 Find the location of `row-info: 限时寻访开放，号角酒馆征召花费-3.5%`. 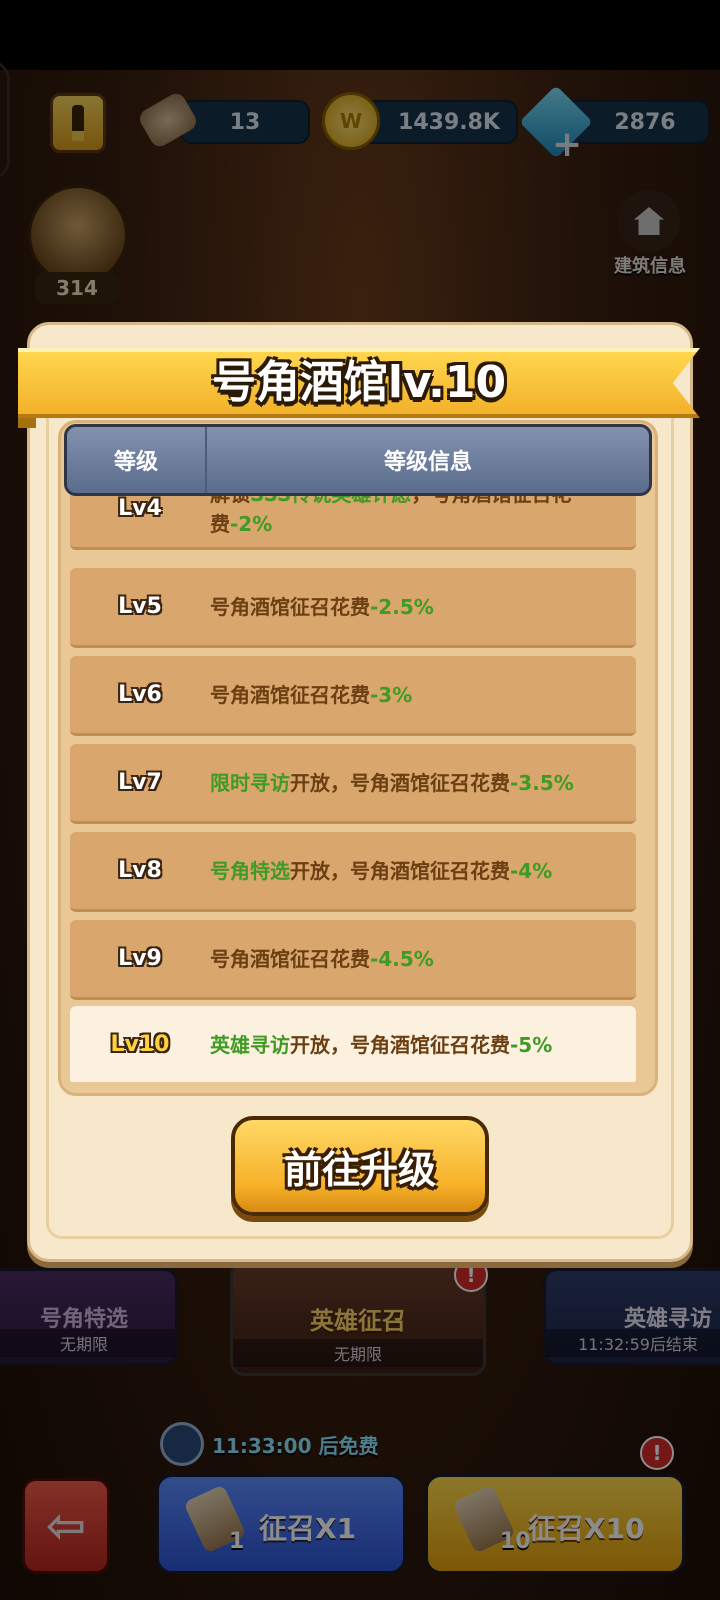

row-info: 限时寻访开放，号角酒馆征召花费-3.5% is located at coordinates (423, 783).